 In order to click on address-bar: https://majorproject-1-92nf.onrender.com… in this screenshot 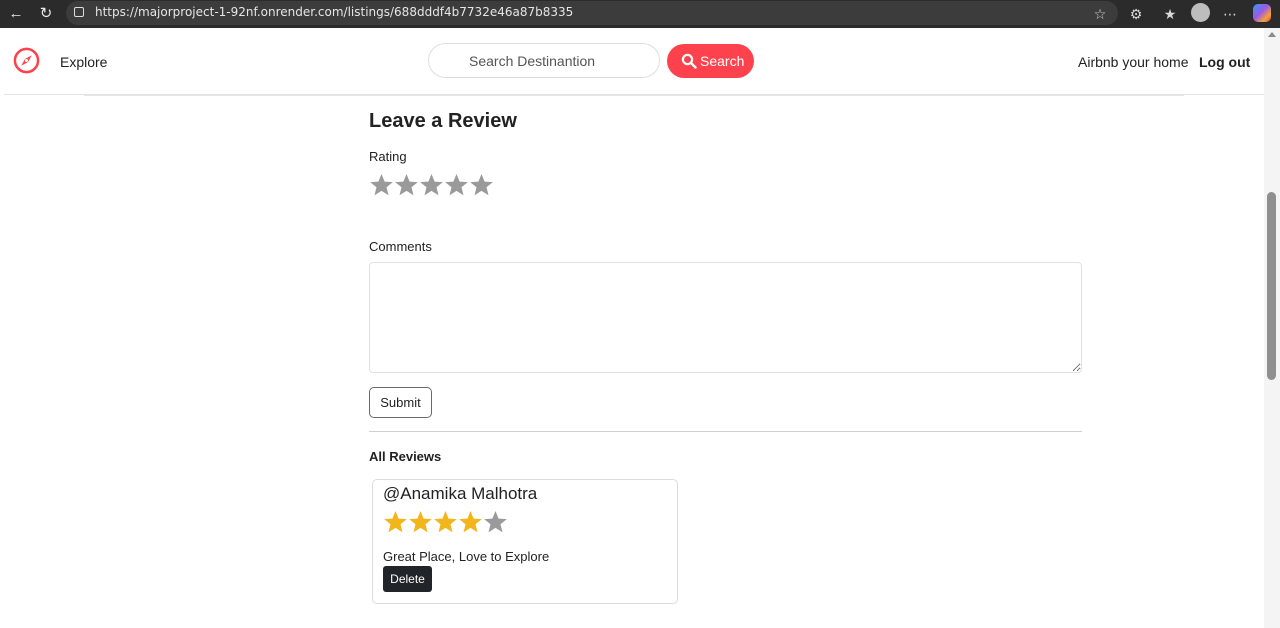, I will do `click(592, 13)`.